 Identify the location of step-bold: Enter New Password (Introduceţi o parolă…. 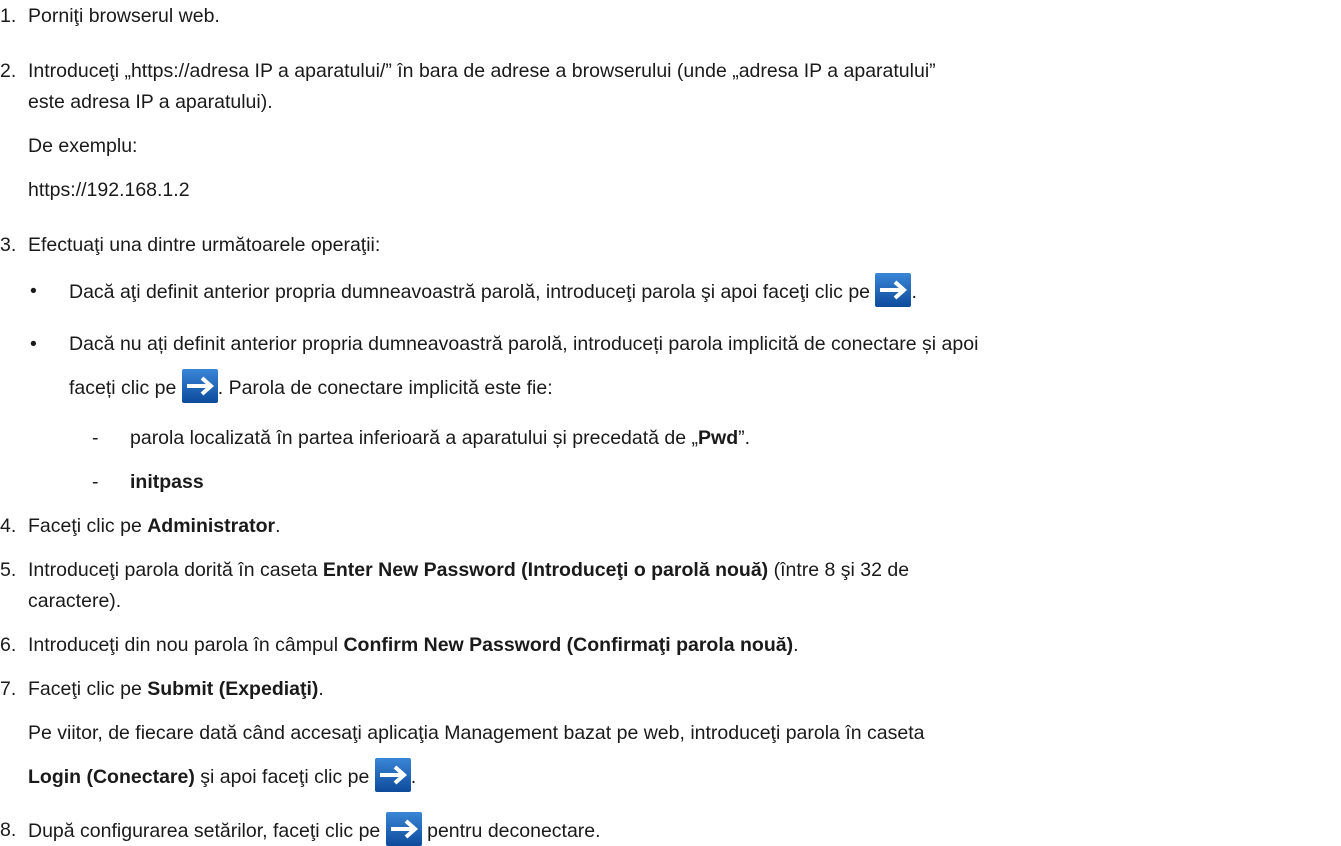
(545, 570).